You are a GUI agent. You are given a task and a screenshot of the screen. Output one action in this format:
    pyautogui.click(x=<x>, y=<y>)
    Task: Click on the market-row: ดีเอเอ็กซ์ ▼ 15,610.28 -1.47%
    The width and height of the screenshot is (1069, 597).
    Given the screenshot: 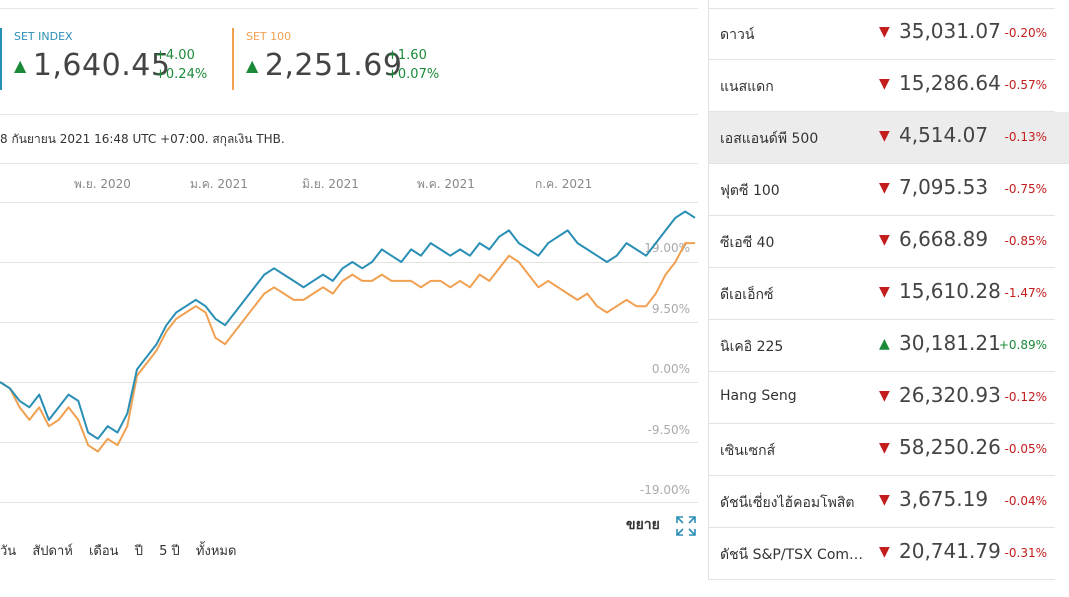 What is the action you would take?
    pyautogui.click(x=882, y=294)
    